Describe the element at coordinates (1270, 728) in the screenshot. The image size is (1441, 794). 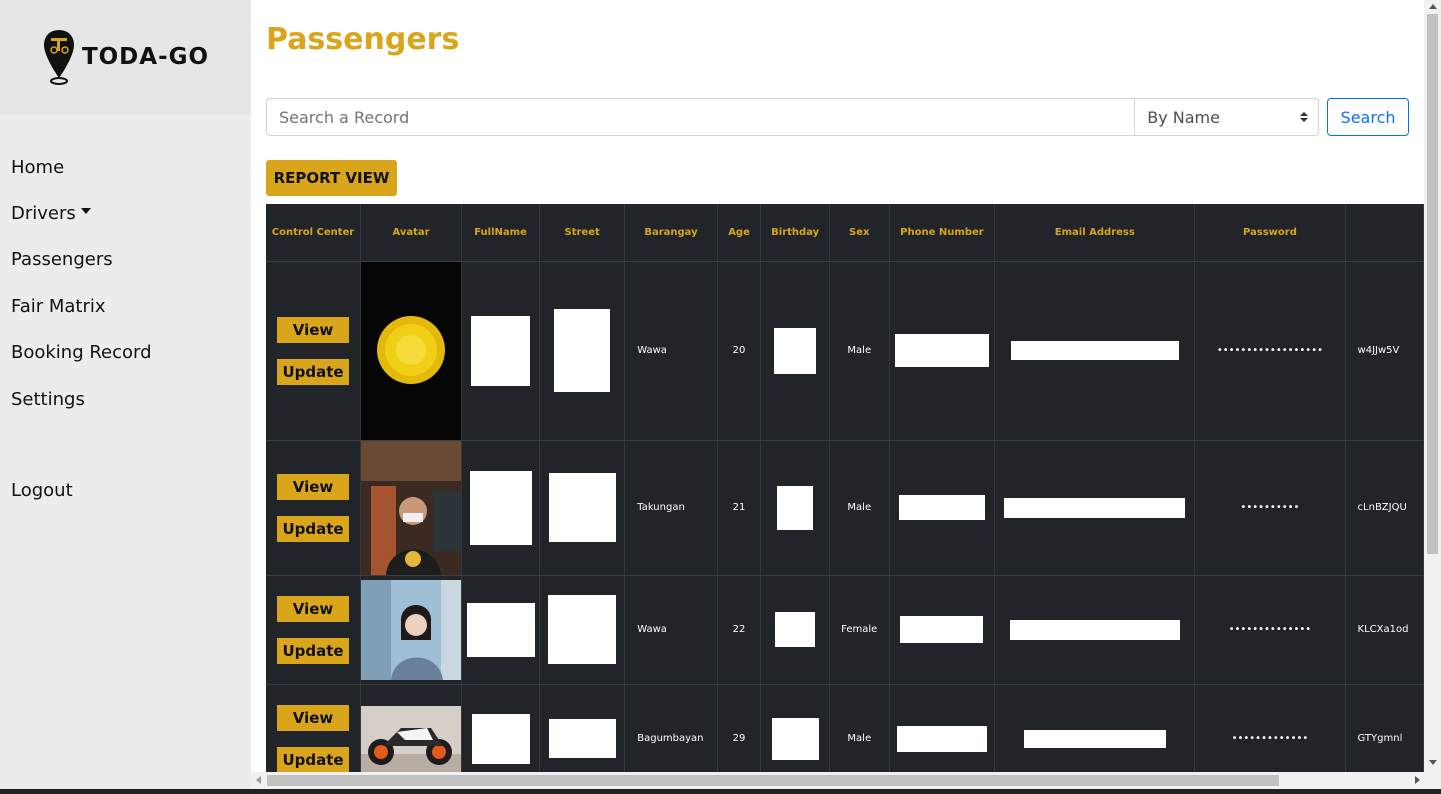
I see `password-cell: •••••••••••••` at that location.